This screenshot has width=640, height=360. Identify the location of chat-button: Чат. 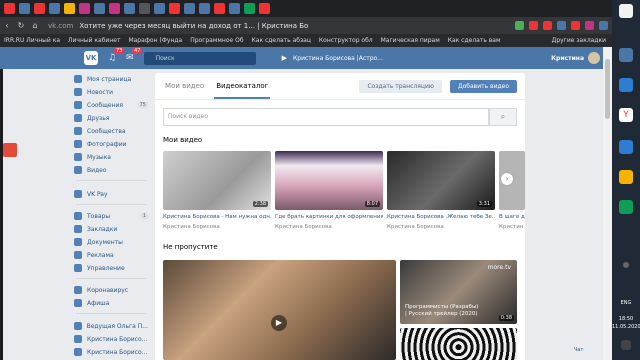
(578, 350).